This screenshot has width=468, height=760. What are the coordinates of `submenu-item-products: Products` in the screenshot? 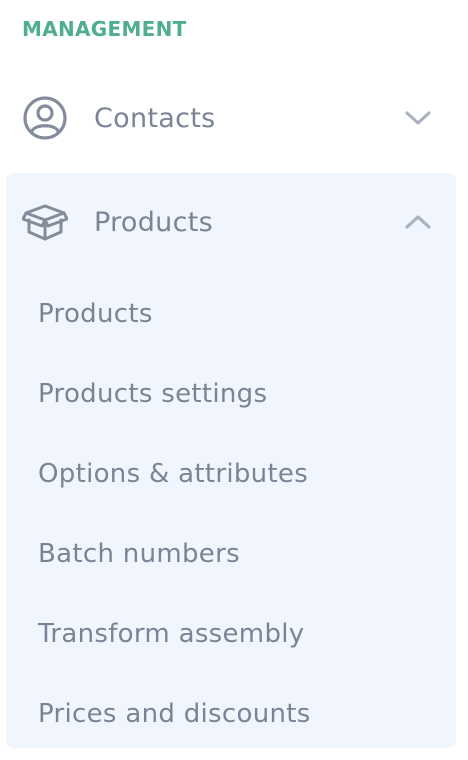 It's located at (95, 314).